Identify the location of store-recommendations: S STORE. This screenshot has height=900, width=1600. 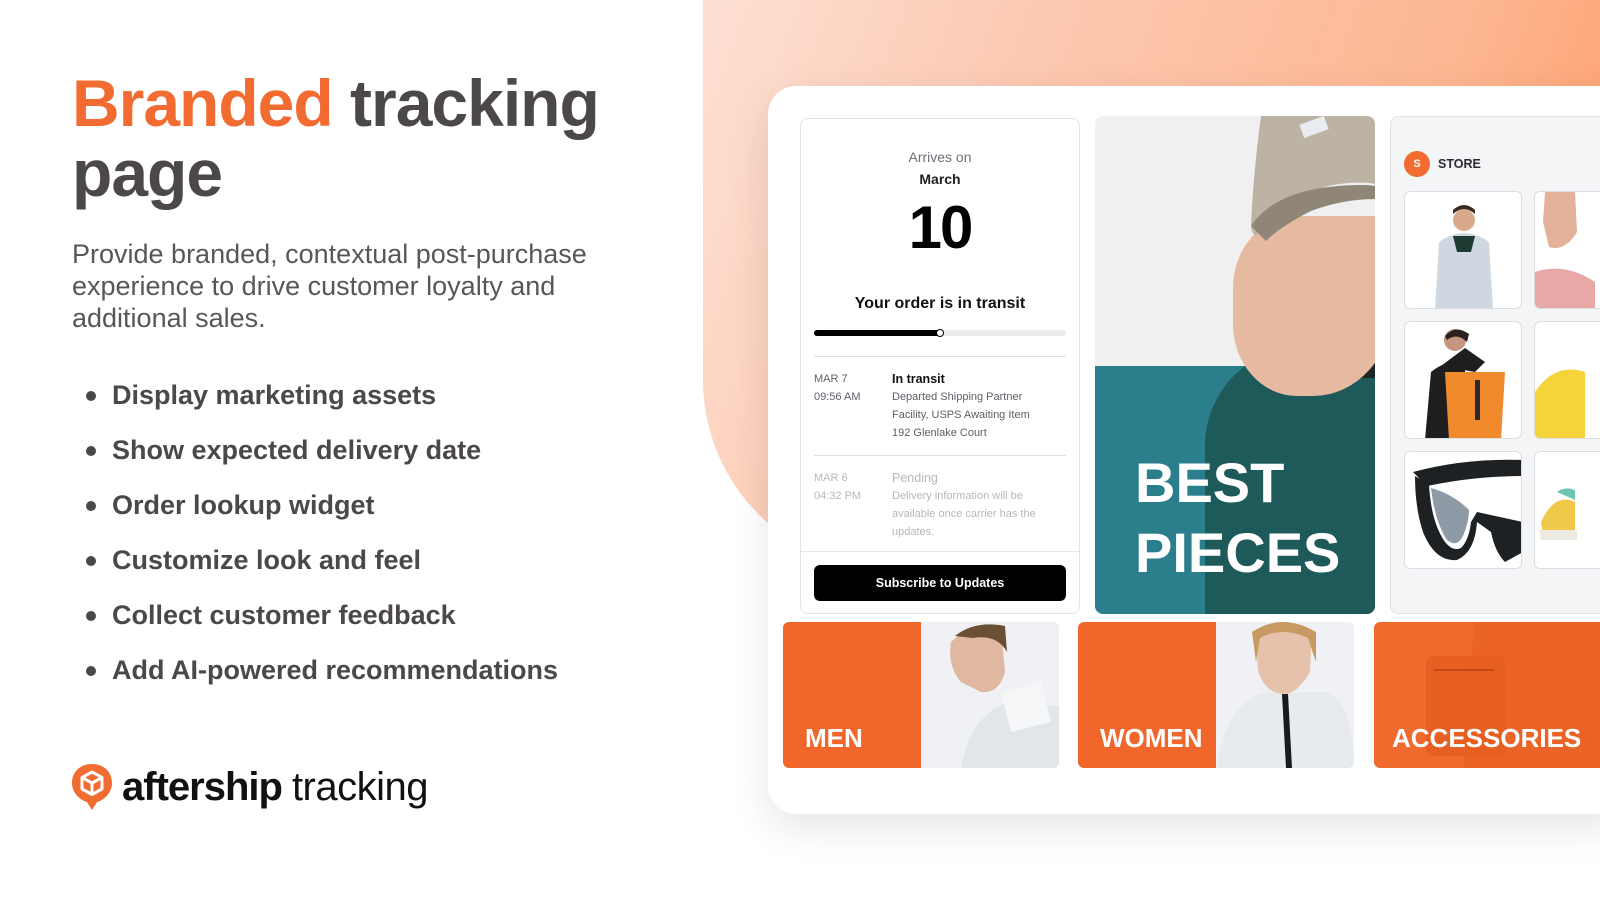
(1495, 365).